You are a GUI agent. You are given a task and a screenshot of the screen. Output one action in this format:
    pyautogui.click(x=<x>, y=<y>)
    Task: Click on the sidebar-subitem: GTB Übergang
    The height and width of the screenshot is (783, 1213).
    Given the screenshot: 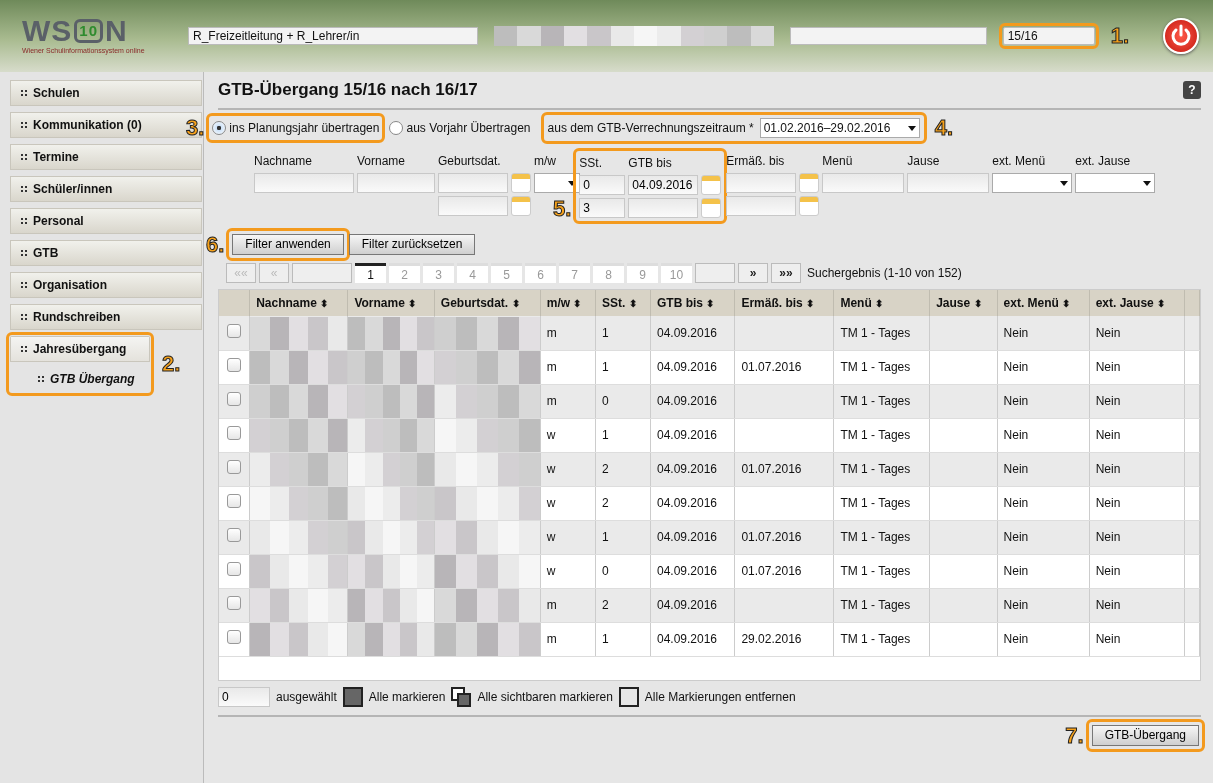 What is the action you would take?
    pyautogui.click(x=80, y=380)
    